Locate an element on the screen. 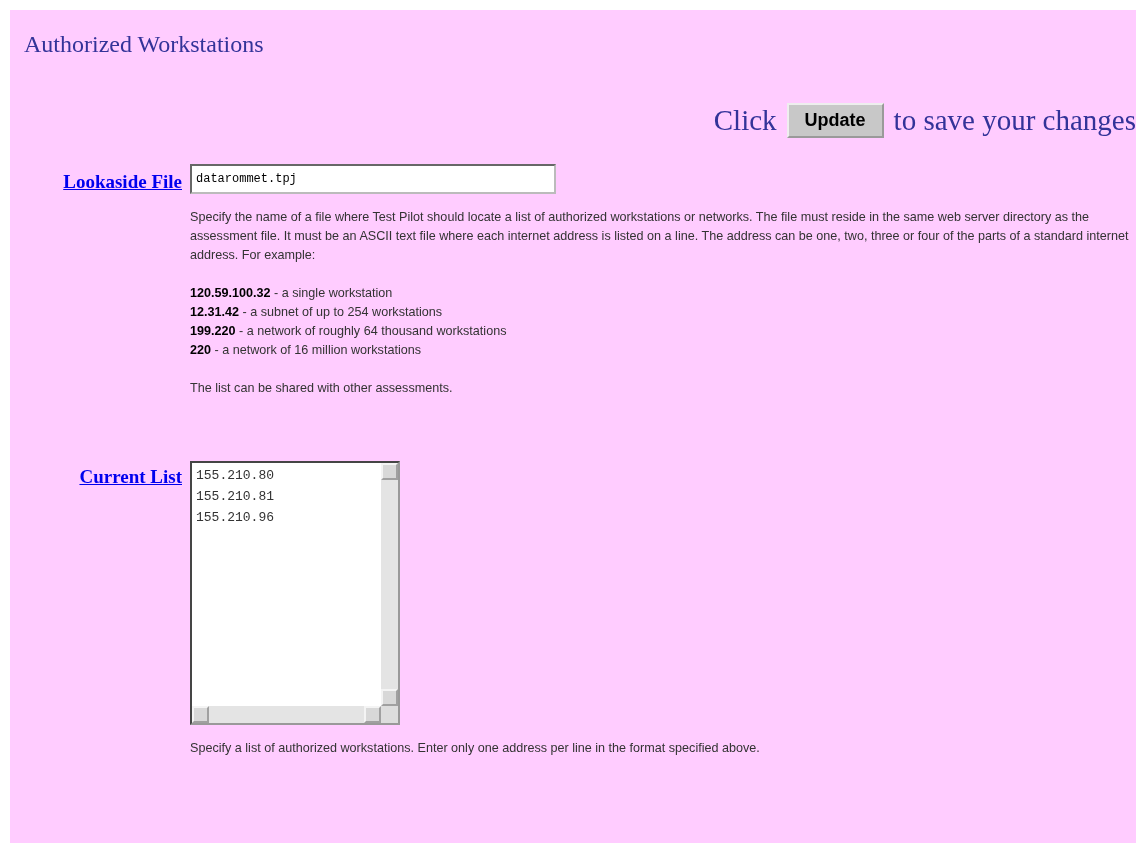 The width and height of the screenshot is (1136, 843). horizontal-scrollbar is located at coordinates (286, 715).